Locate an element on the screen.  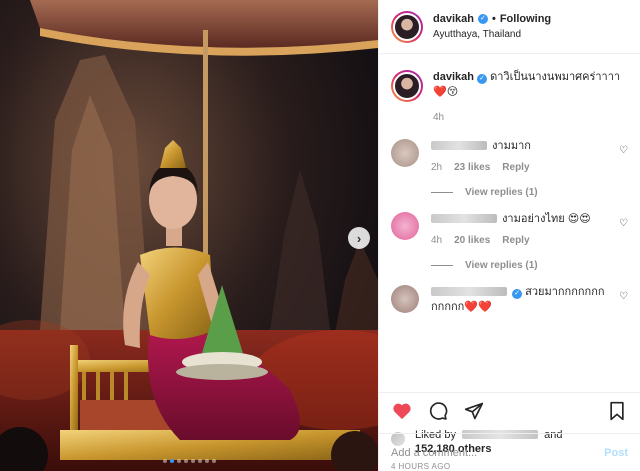
comment-time: 4h is located at coordinates (436, 240).